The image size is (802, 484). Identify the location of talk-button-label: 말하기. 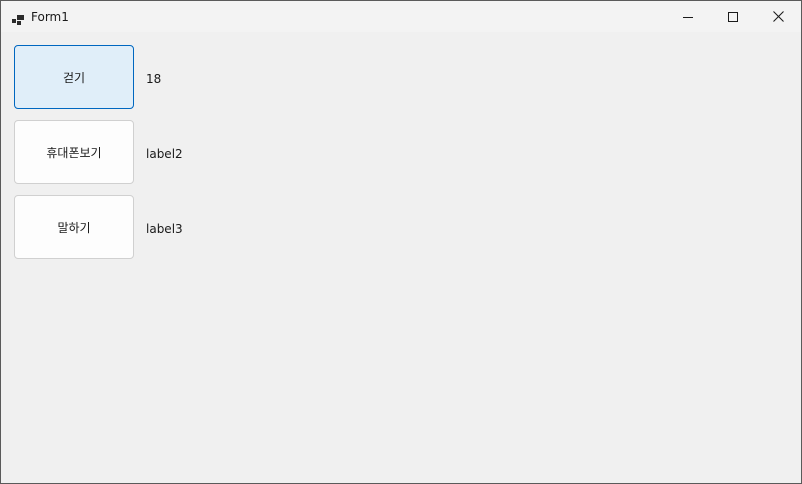
(74, 227).